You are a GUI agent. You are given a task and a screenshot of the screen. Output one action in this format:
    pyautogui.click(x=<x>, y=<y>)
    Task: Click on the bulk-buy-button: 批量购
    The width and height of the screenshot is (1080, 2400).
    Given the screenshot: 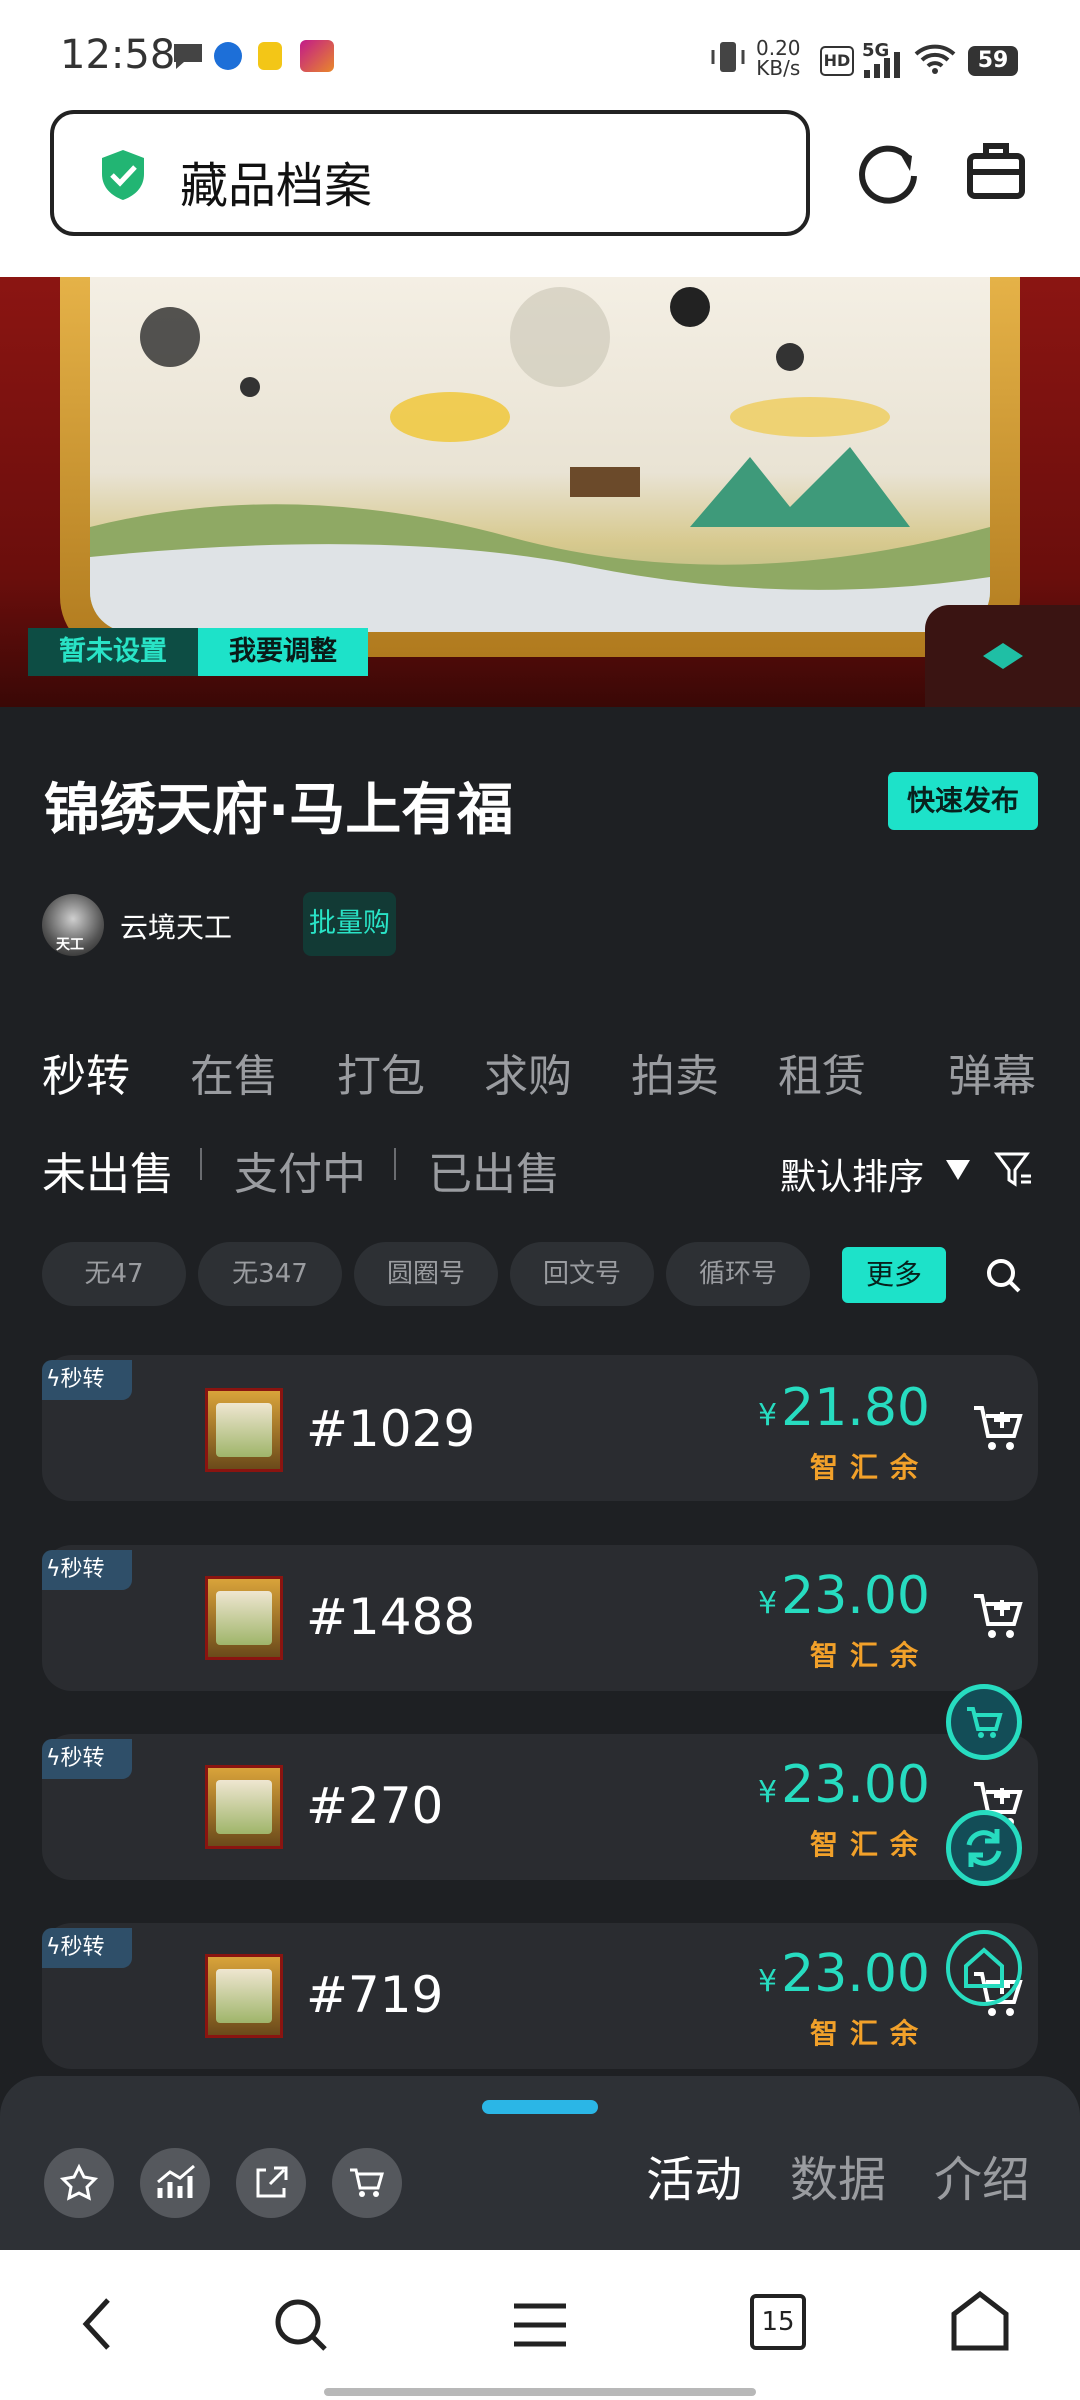 What is the action you would take?
    pyautogui.click(x=349, y=924)
    